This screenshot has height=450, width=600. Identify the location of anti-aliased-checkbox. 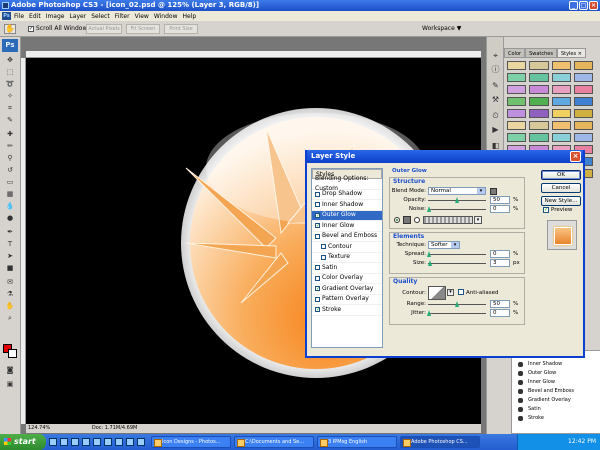
(461, 292).